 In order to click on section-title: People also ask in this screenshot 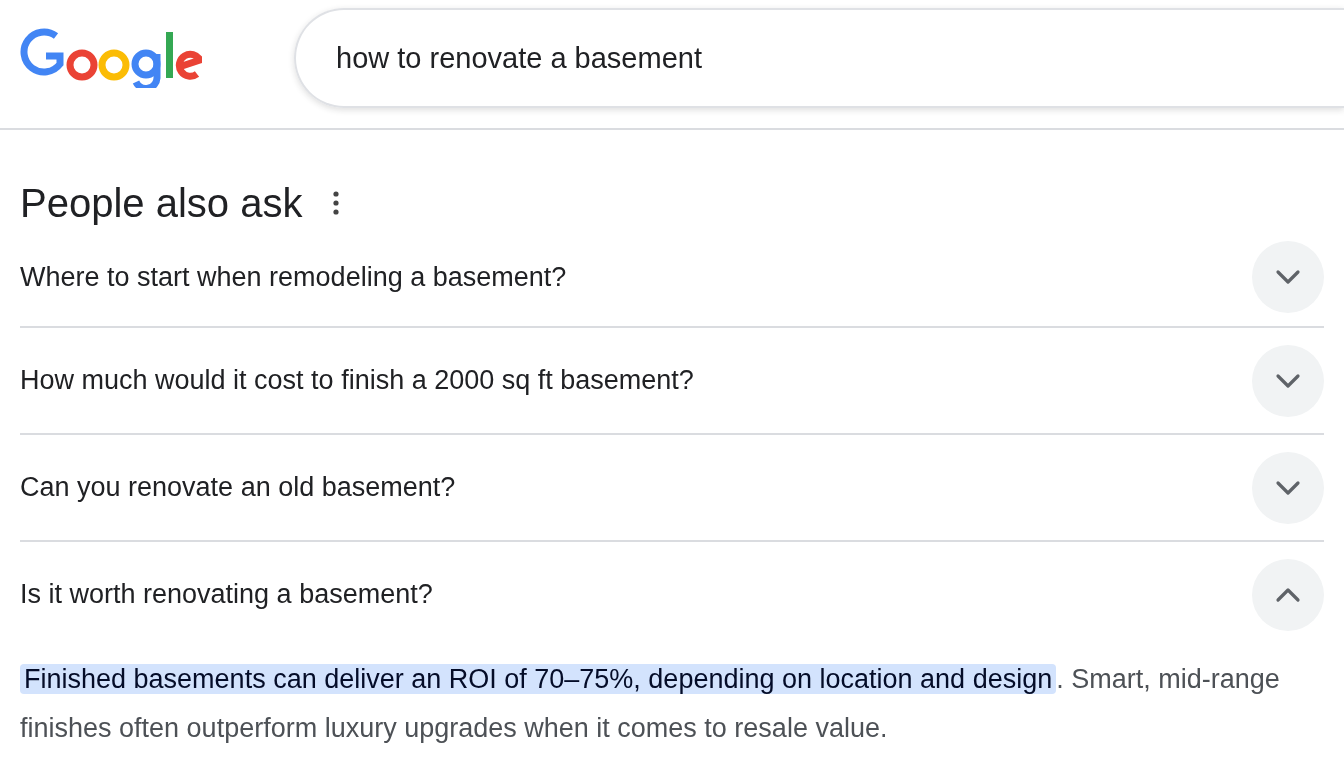, I will do `click(161, 203)`.